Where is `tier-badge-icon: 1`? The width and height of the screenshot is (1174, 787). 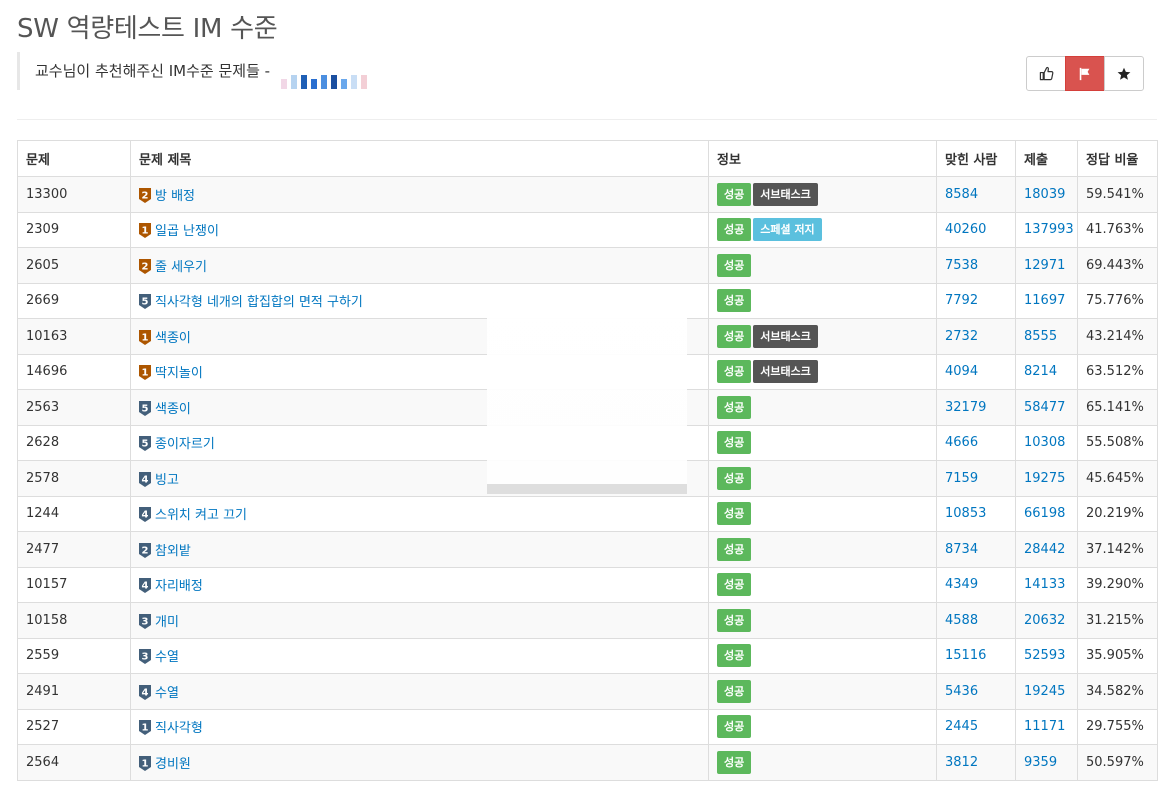 tier-badge-icon: 1 is located at coordinates (145, 373).